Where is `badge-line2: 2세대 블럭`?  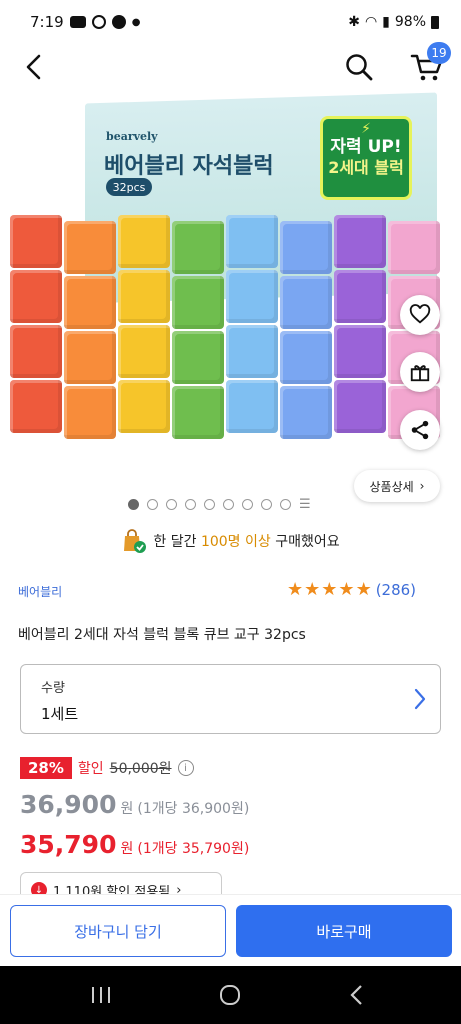
badge-line2: 2세대 블럭 is located at coordinates (366, 167).